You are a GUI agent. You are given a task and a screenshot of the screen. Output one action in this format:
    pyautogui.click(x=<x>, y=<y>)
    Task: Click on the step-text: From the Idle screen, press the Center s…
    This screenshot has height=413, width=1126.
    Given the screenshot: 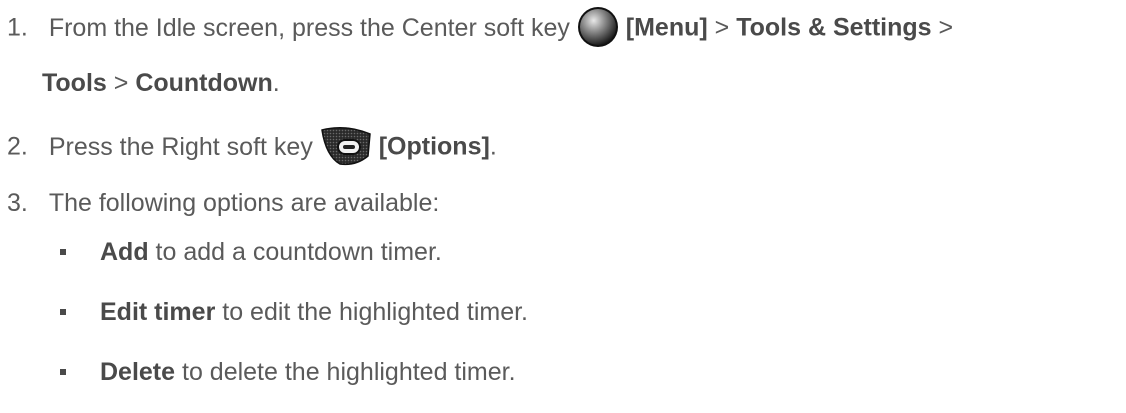 What is the action you would take?
    pyautogui.click(x=312, y=27)
    